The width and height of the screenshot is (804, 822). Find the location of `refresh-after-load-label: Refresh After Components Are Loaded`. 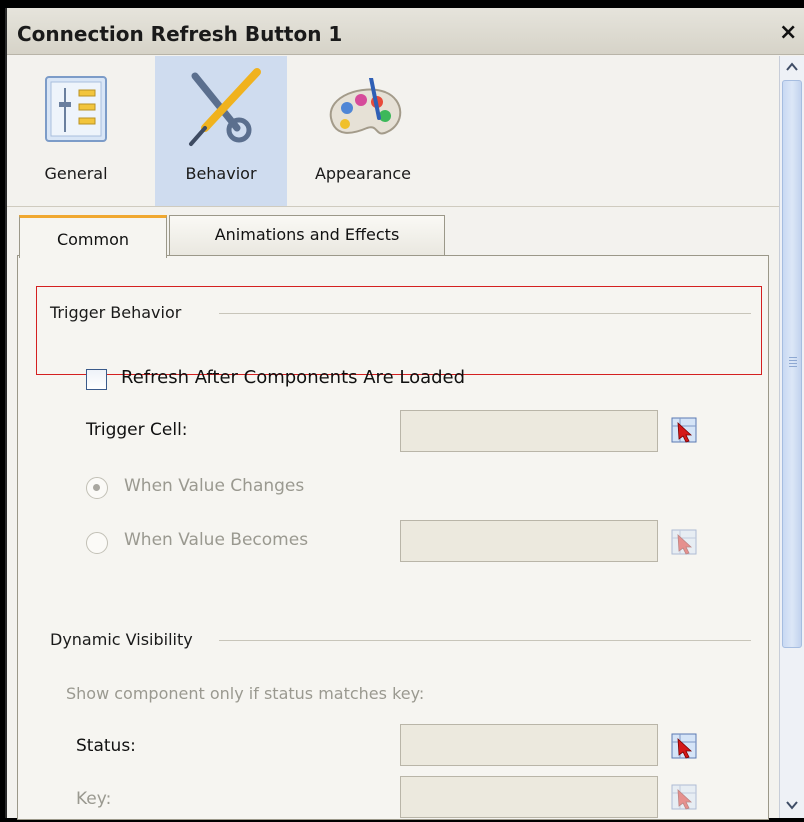

refresh-after-load-label: Refresh After Components Are Loaded is located at coordinates (293, 377).